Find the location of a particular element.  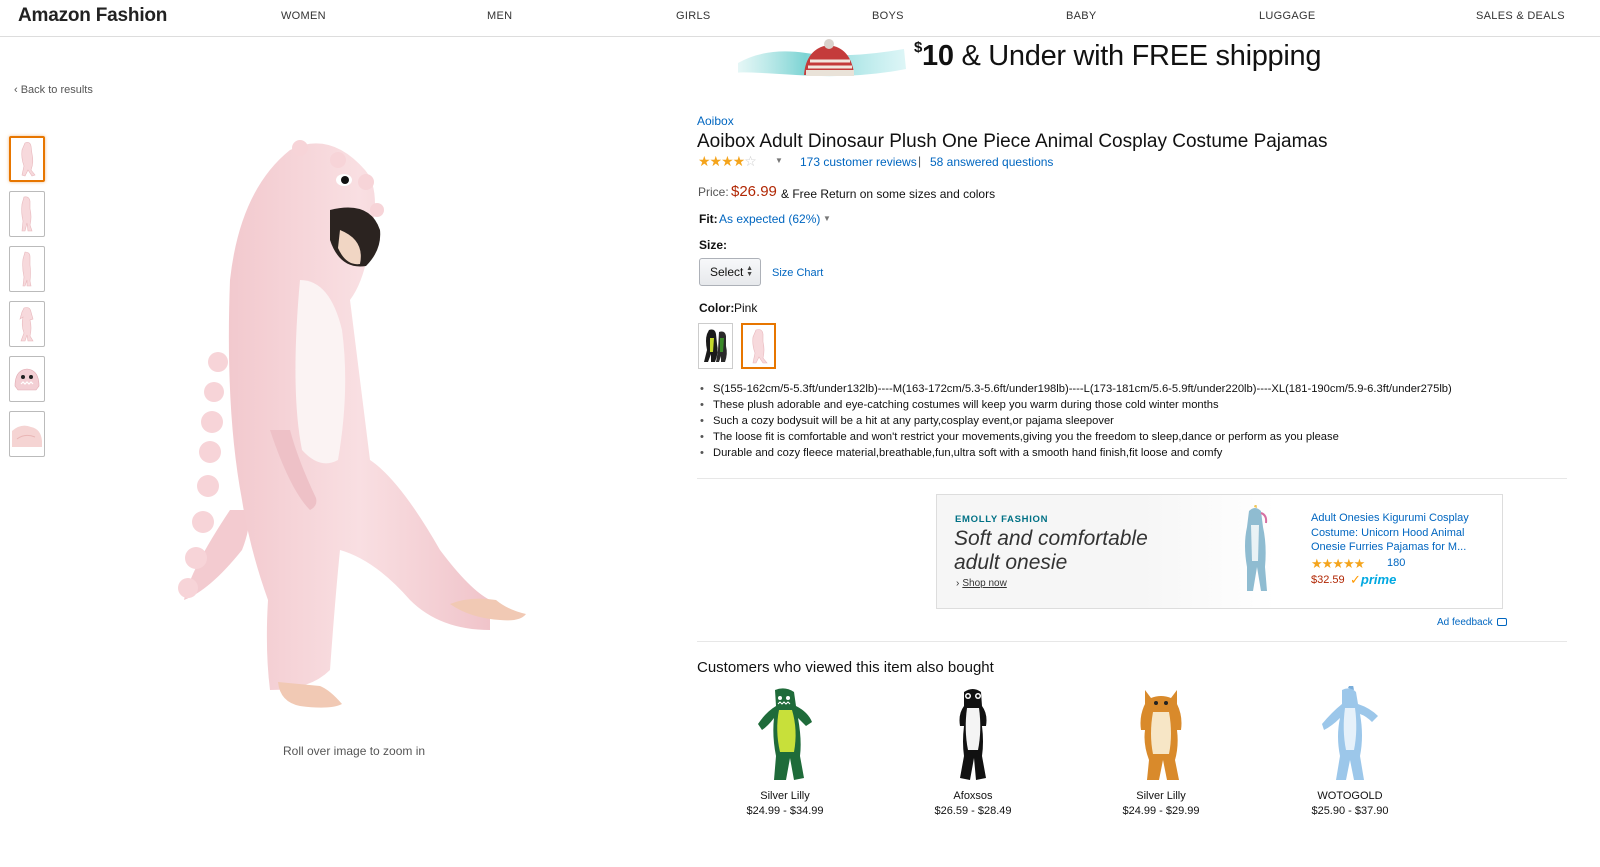

answered-questions-link: 58 answered questions is located at coordinates (991, 162).